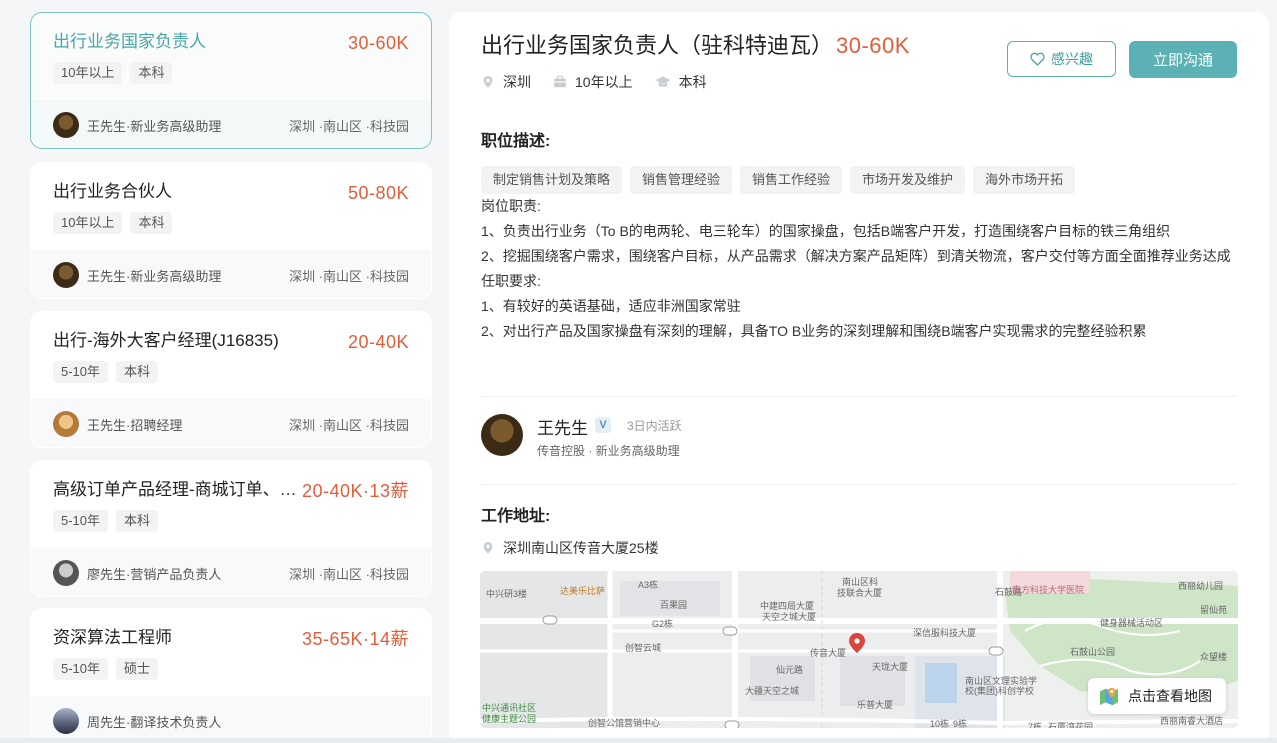 This screenshot has height=743, width=1277. What do you see at coordinates (657, 45) in the screenshot?
I see `detail-job-title: 出行业务国家负责人（驻科特迪瓦）` at bounding box center [657, 45].